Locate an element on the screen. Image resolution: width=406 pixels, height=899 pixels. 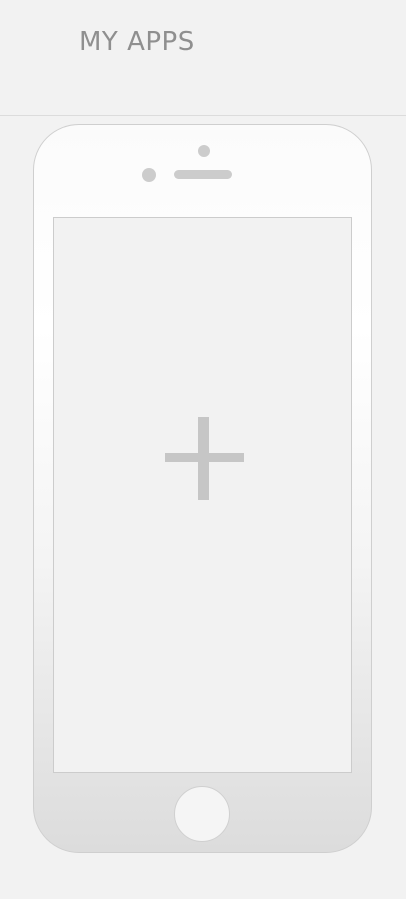
plus-icon-vertical-bar is located at coordinates (203, 458).